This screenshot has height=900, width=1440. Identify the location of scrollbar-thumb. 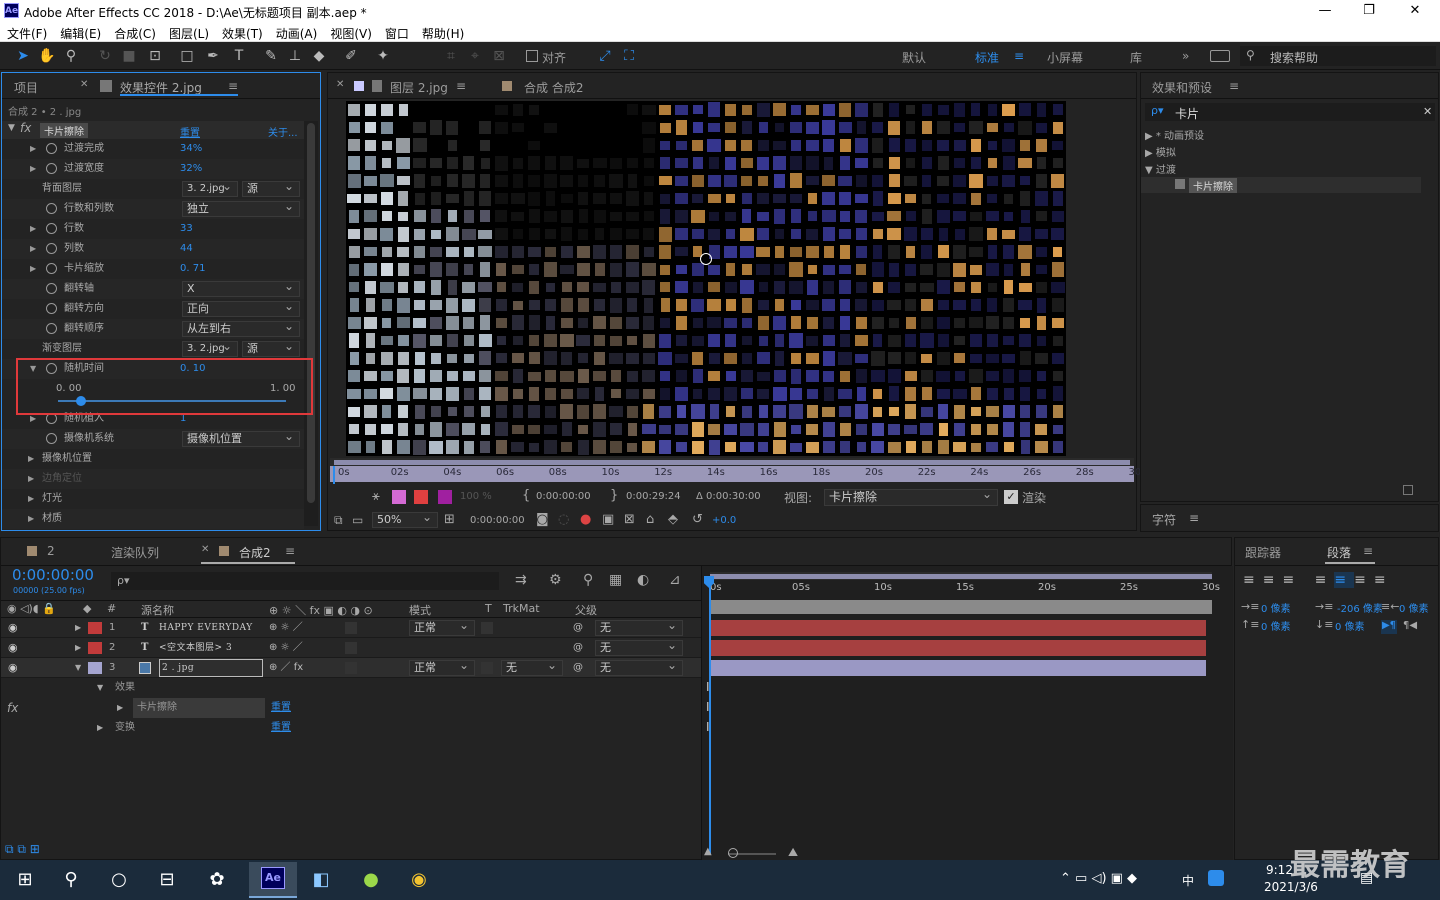
(311, 313).